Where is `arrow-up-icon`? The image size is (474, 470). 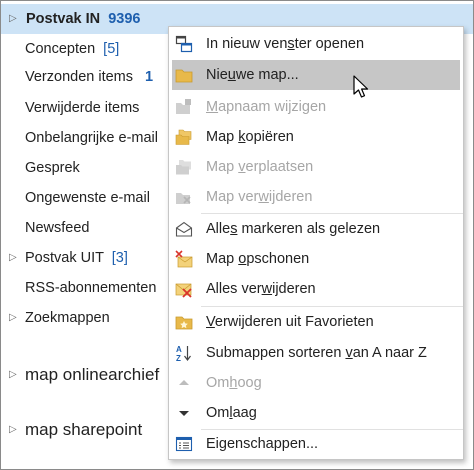 arrow-up-icon is located at coordinates (184, 382).